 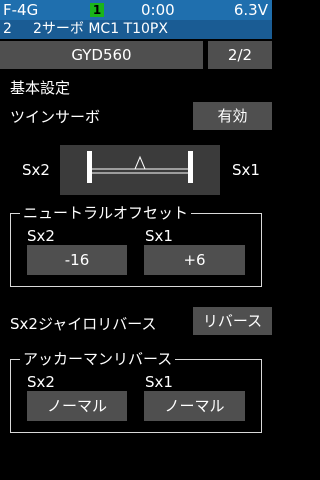 I want to click on twin-servo-toggle: 有効, so click(x=232, y=116).